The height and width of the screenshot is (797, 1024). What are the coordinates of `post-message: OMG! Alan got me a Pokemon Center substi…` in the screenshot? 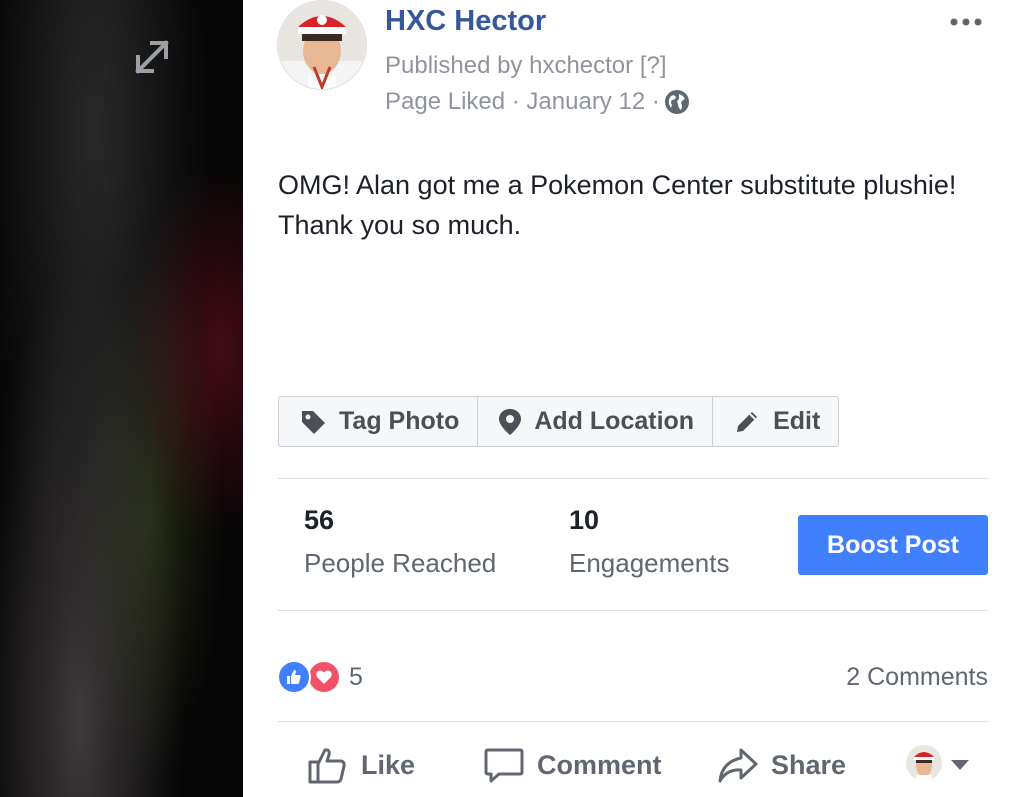 It's located at (617, 205).